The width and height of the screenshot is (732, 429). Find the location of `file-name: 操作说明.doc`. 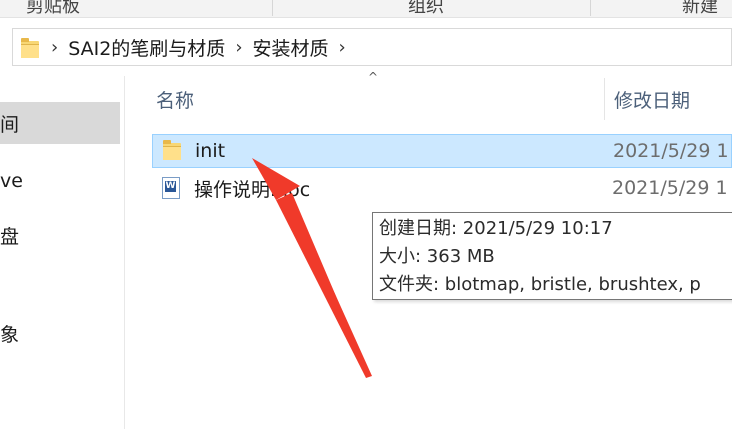

file-name: 操作说明.doc is located at coordinates (252, 189).